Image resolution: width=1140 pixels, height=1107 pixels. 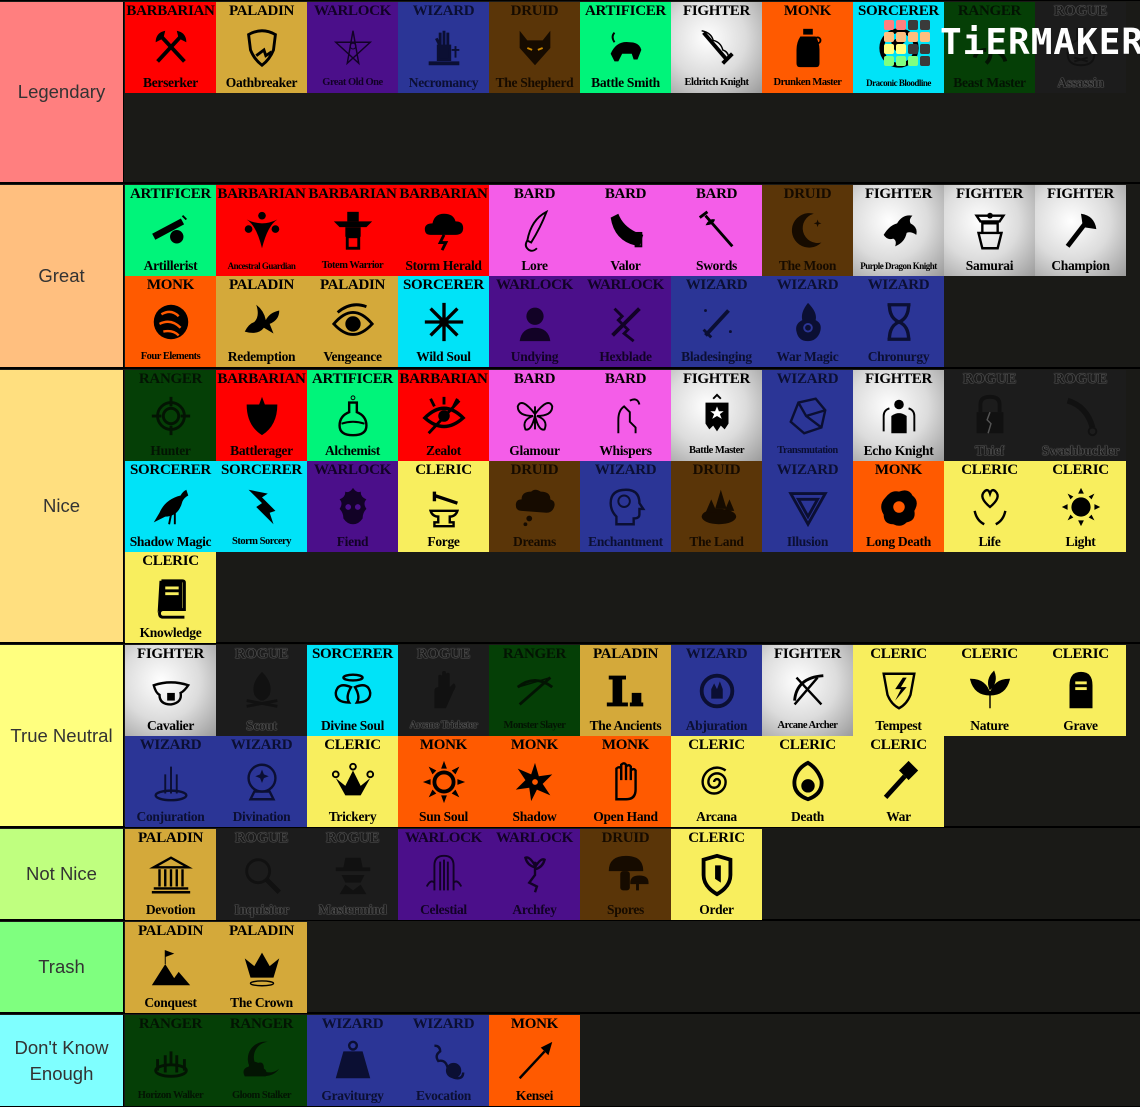 I want to click on subclass-tile: FIGHTER Cavalier, so click(x=170, y=690).